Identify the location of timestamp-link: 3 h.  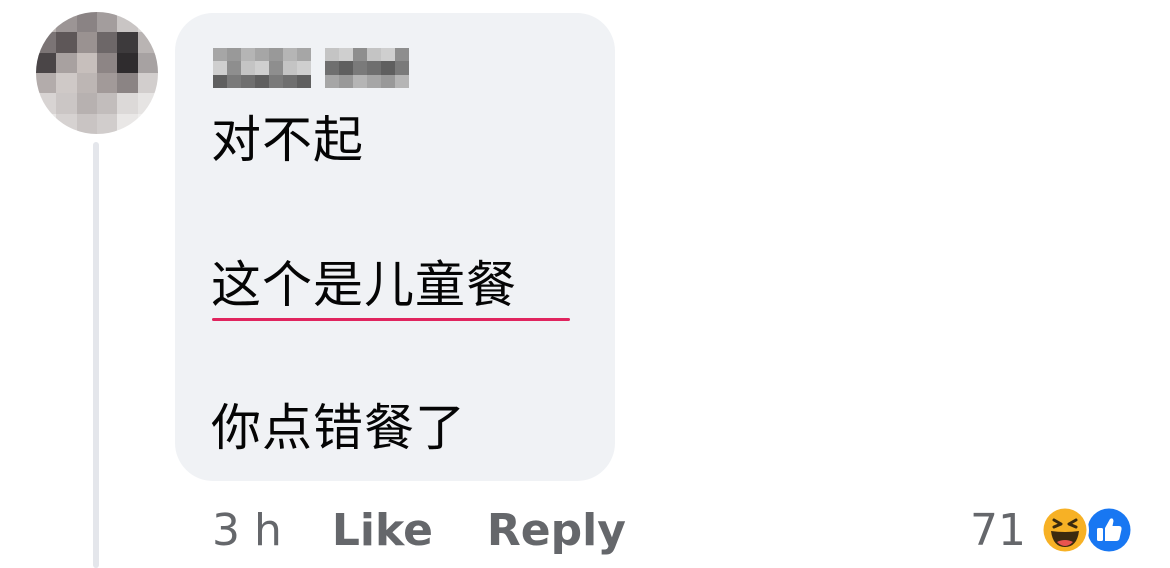
(247, 530).